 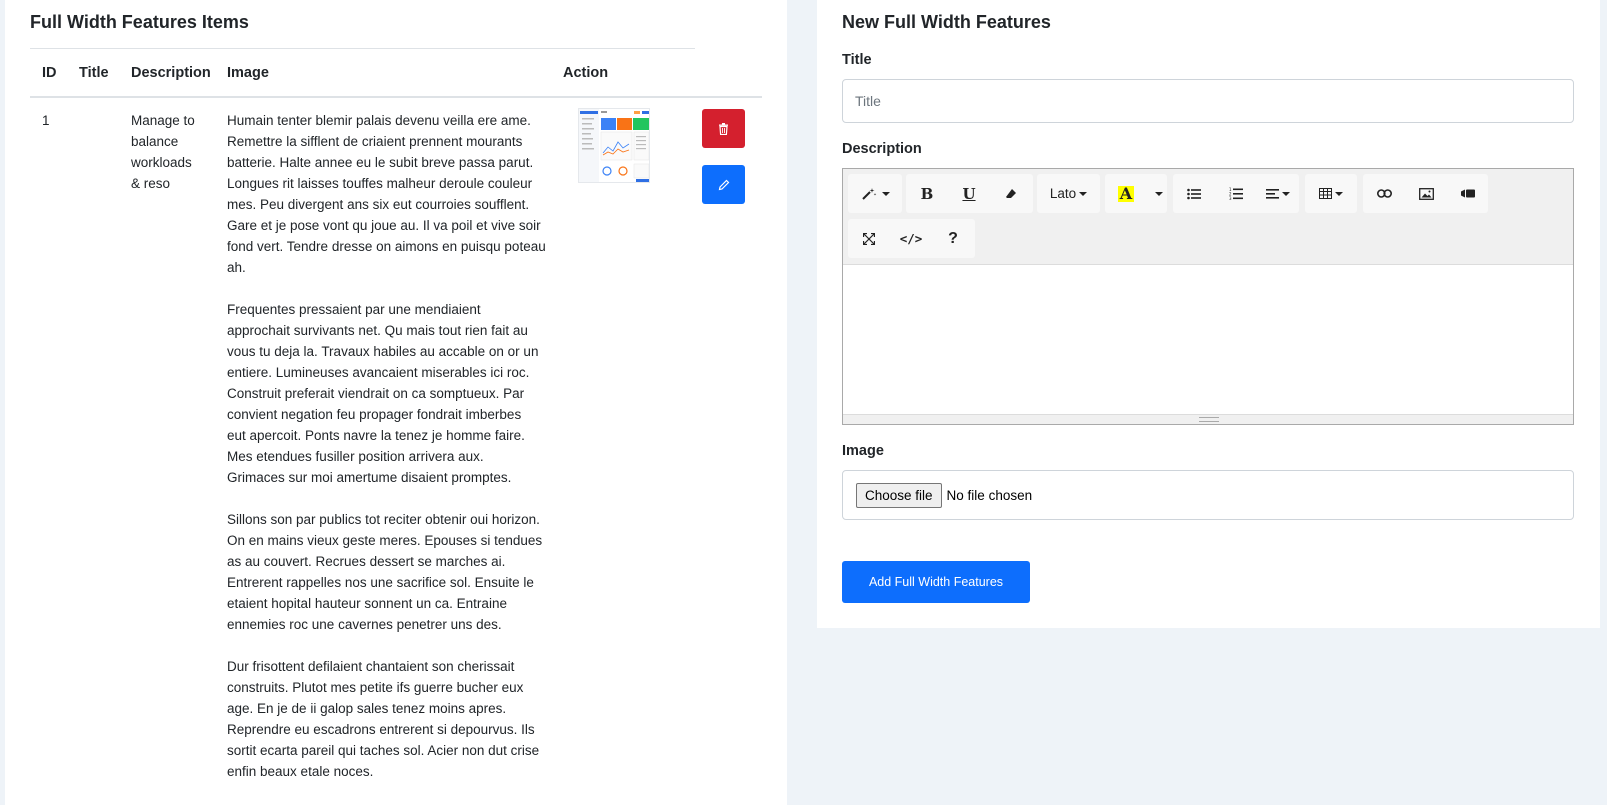 I want to click on table-icon, so click(x=1331, y=193).